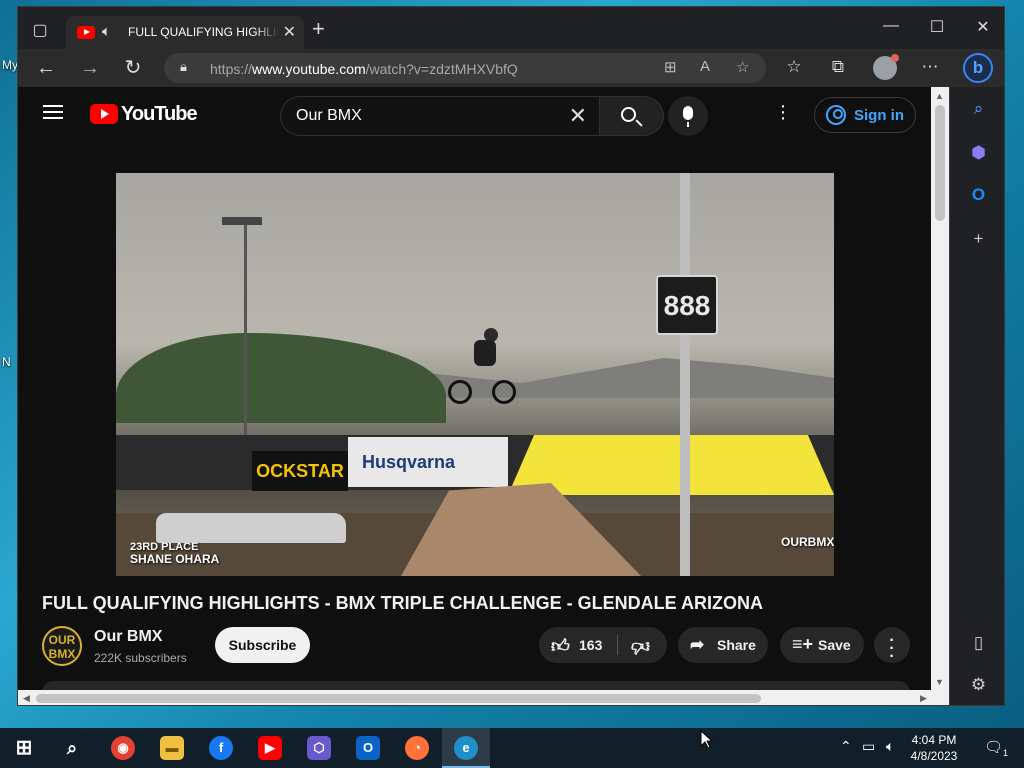 The width and height of the screenshot is (1024, 768). I want to click on settings-kebab-icon: · · ·, so click(783, 112).